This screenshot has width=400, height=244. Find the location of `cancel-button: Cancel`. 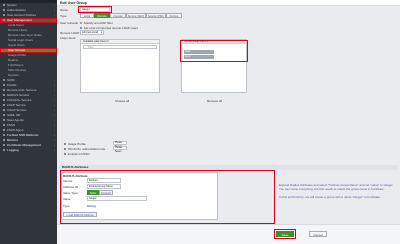

cancel-button: Cancel is located at coordinates (318, 234).